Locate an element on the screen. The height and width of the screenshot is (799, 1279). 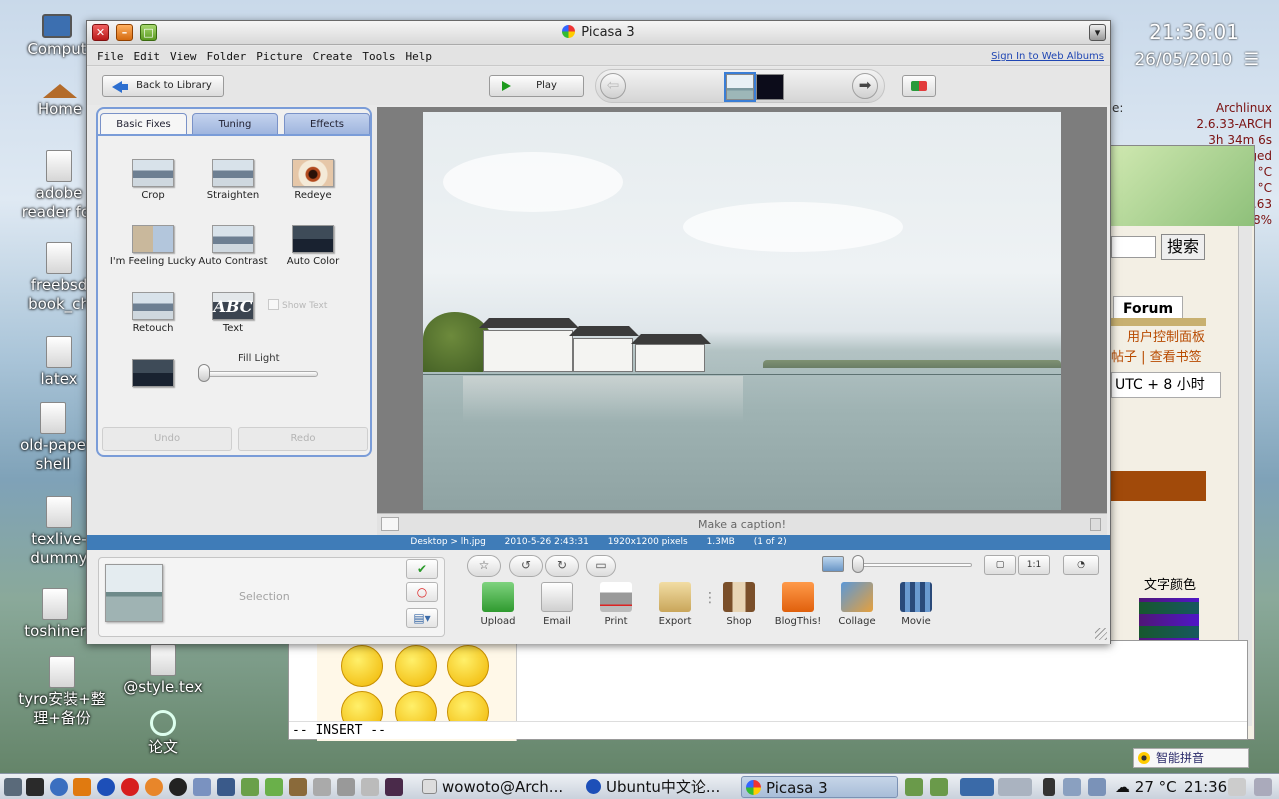
text-tool: ABC Text is located at coordinates (233, 313).